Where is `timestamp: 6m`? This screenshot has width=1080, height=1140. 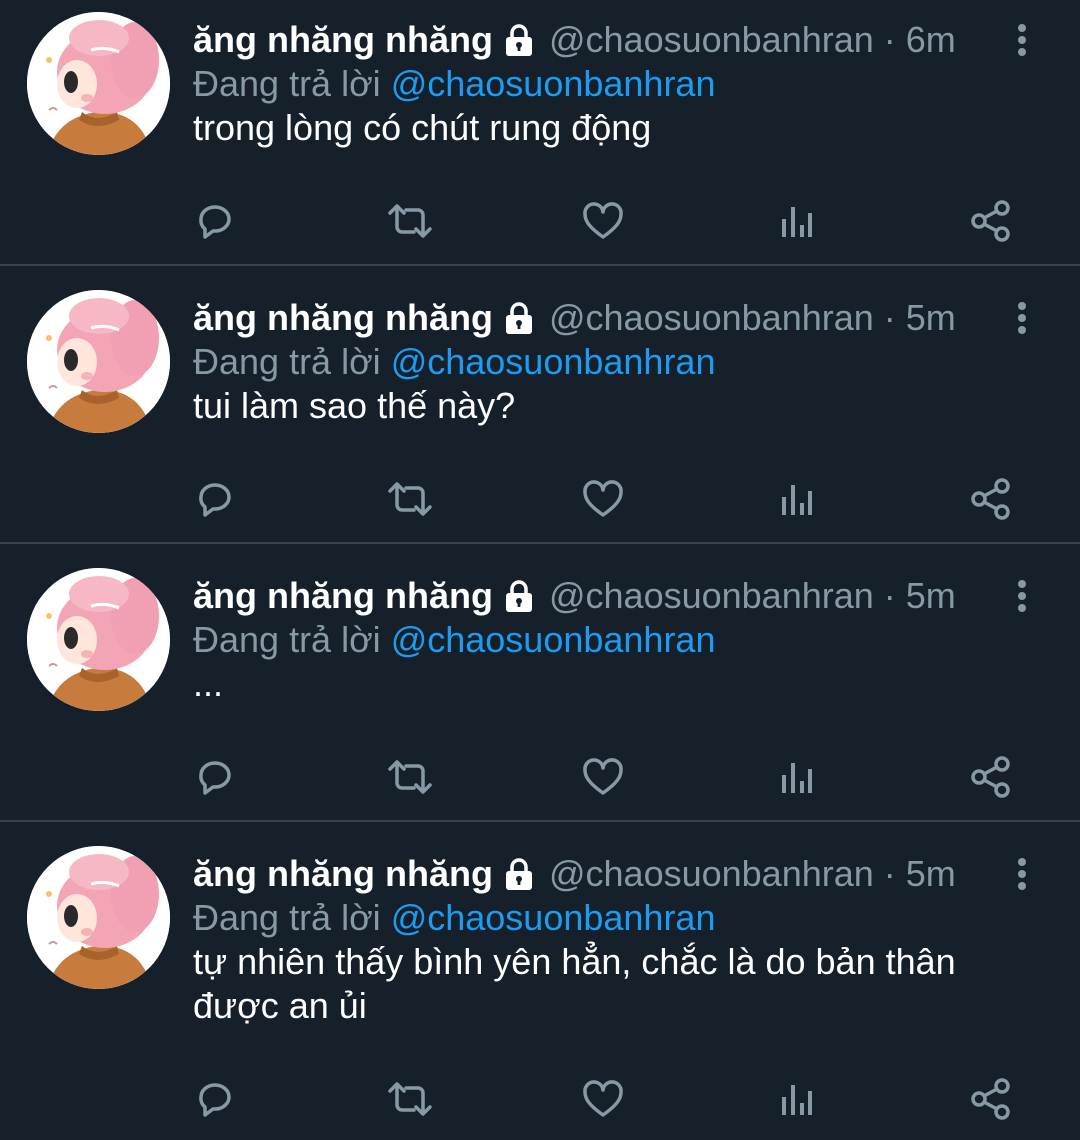
timestamp: 6m is located at coordinates (931, 40).